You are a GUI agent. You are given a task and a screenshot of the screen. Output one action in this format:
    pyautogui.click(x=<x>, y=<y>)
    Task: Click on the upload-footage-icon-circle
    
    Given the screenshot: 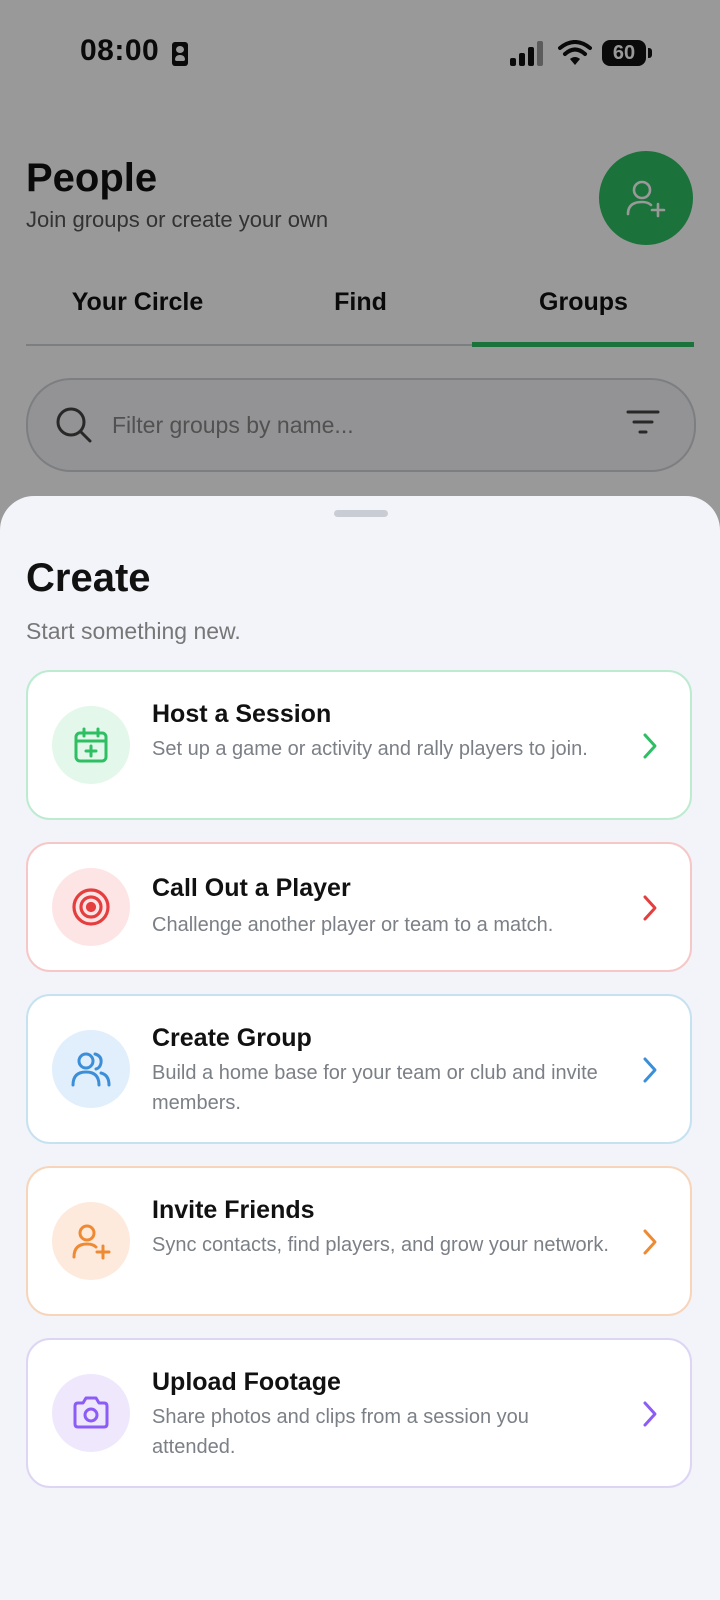 What is the action you would take?
    pyautogui.click(x=91, y=1413)
    